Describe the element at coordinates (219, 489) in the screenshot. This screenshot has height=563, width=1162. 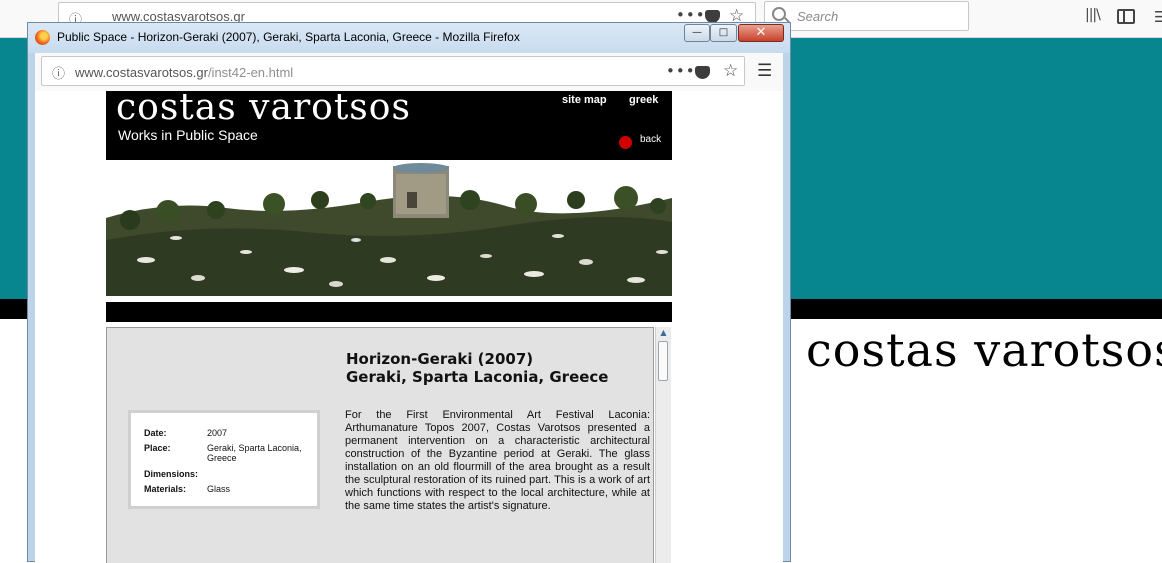
I see `details-value: Glass` at that location.